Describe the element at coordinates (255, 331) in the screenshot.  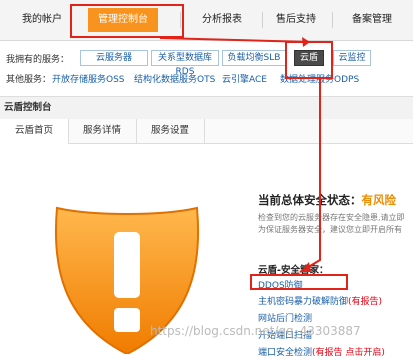
I see `watermark: https://blog.csdn.net/qq_43303887` at that location.